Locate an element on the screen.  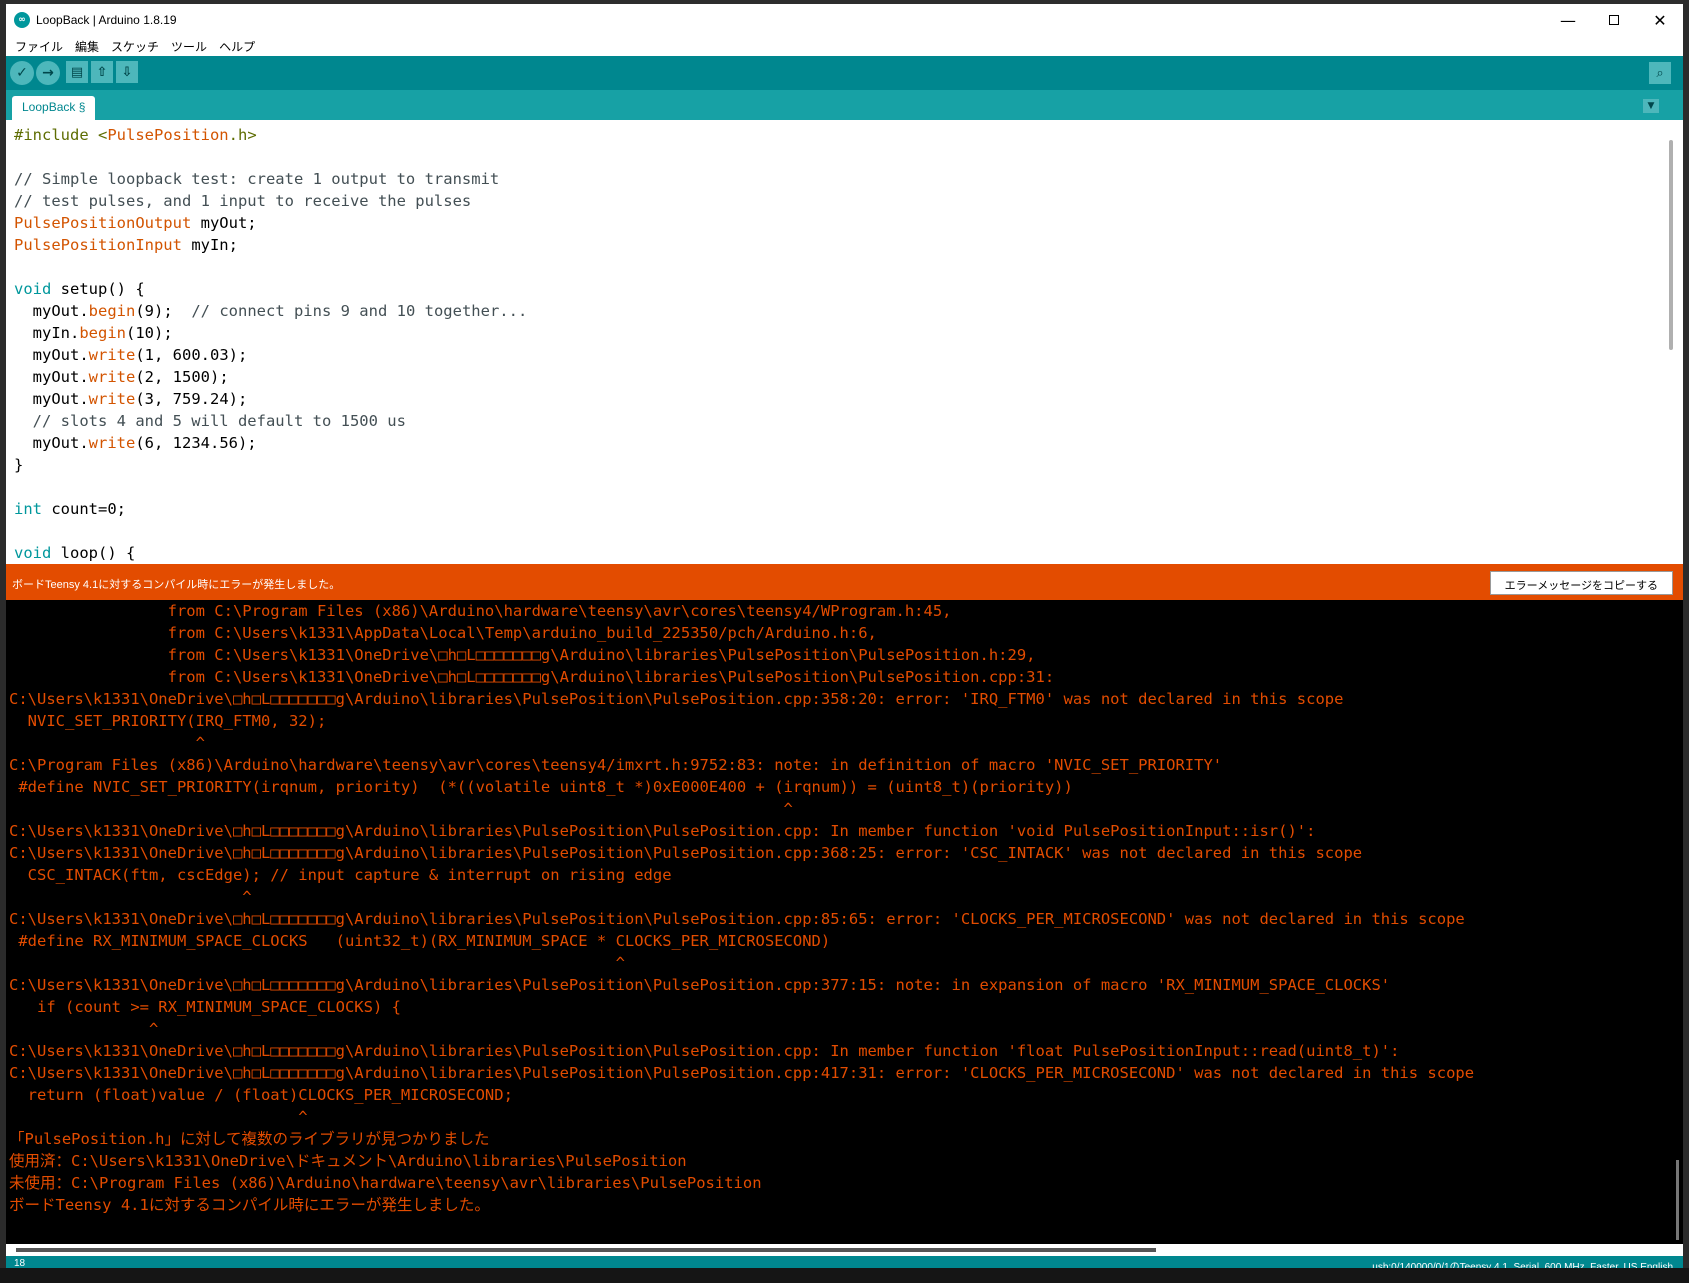
console-scrollbar is located at coordinates (1677, 1200).